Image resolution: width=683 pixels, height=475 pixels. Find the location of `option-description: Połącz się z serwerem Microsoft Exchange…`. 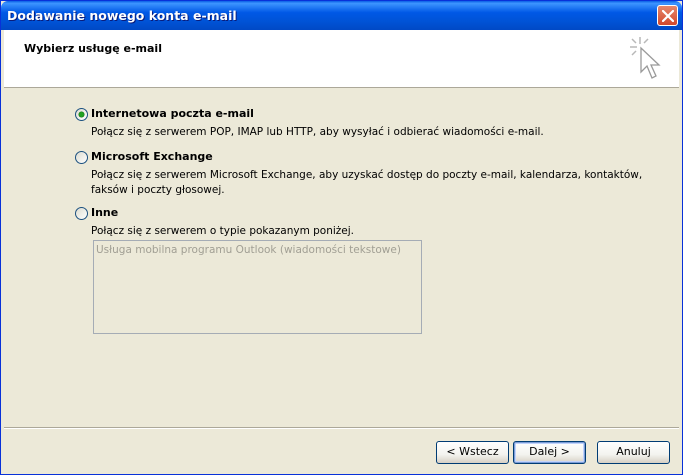

option-description: Połącz się z serwerem Microsoft Exchange… is located at coordinates (367, 182).